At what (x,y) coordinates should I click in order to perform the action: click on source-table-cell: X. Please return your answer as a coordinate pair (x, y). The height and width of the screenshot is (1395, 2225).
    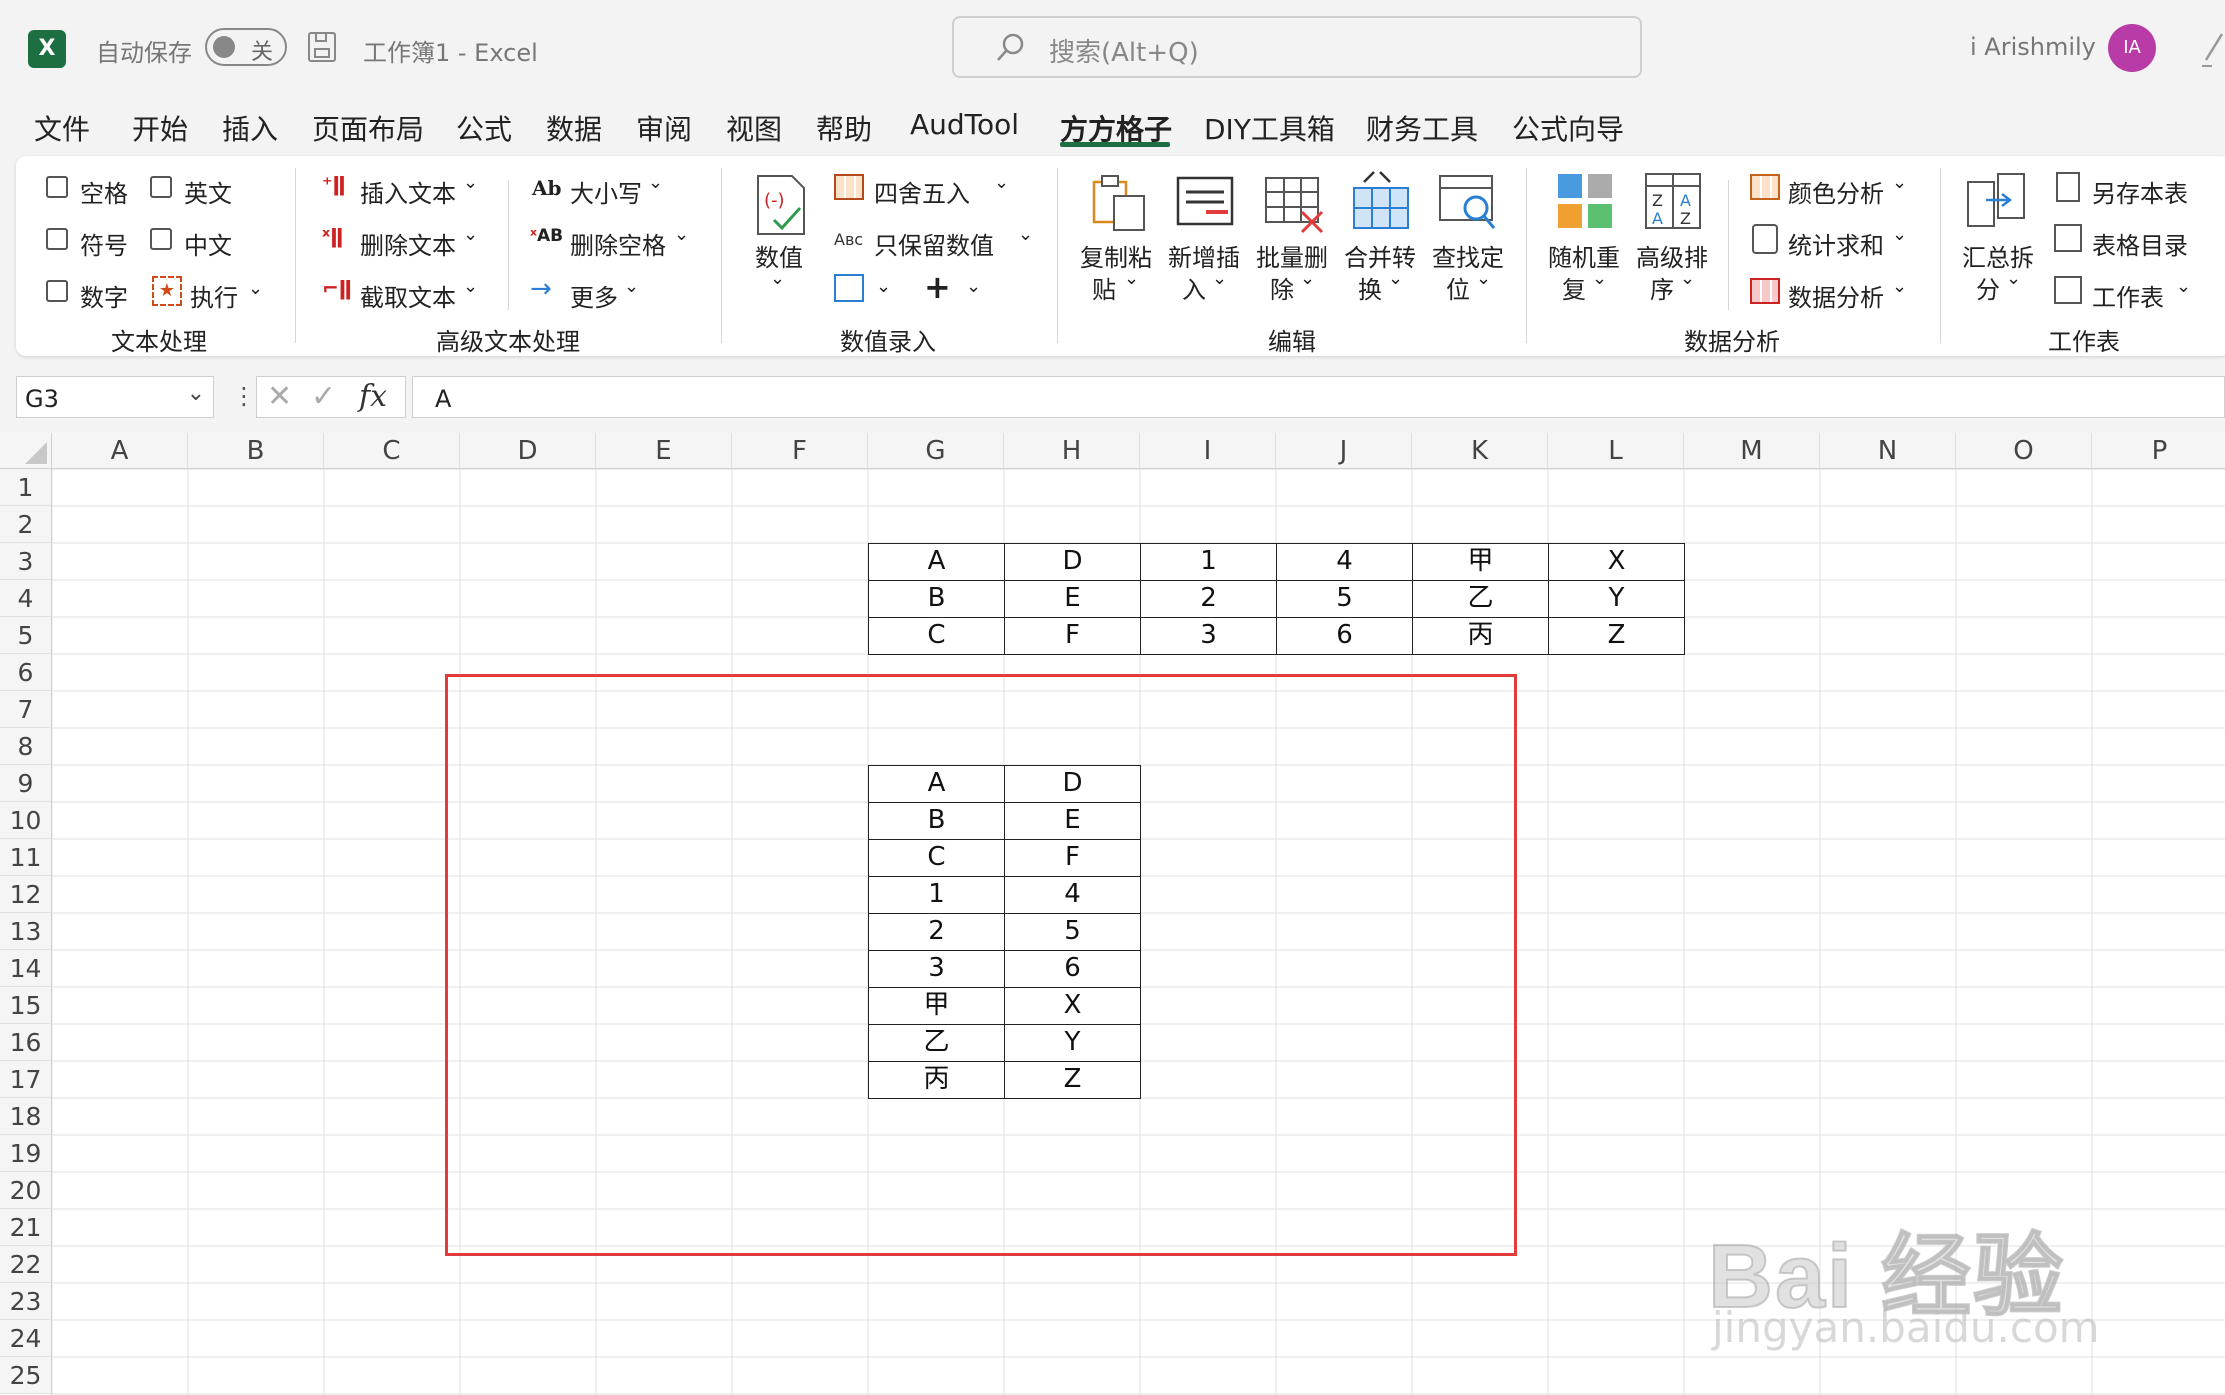
    Looking at the image, I should click on (1616, 562).